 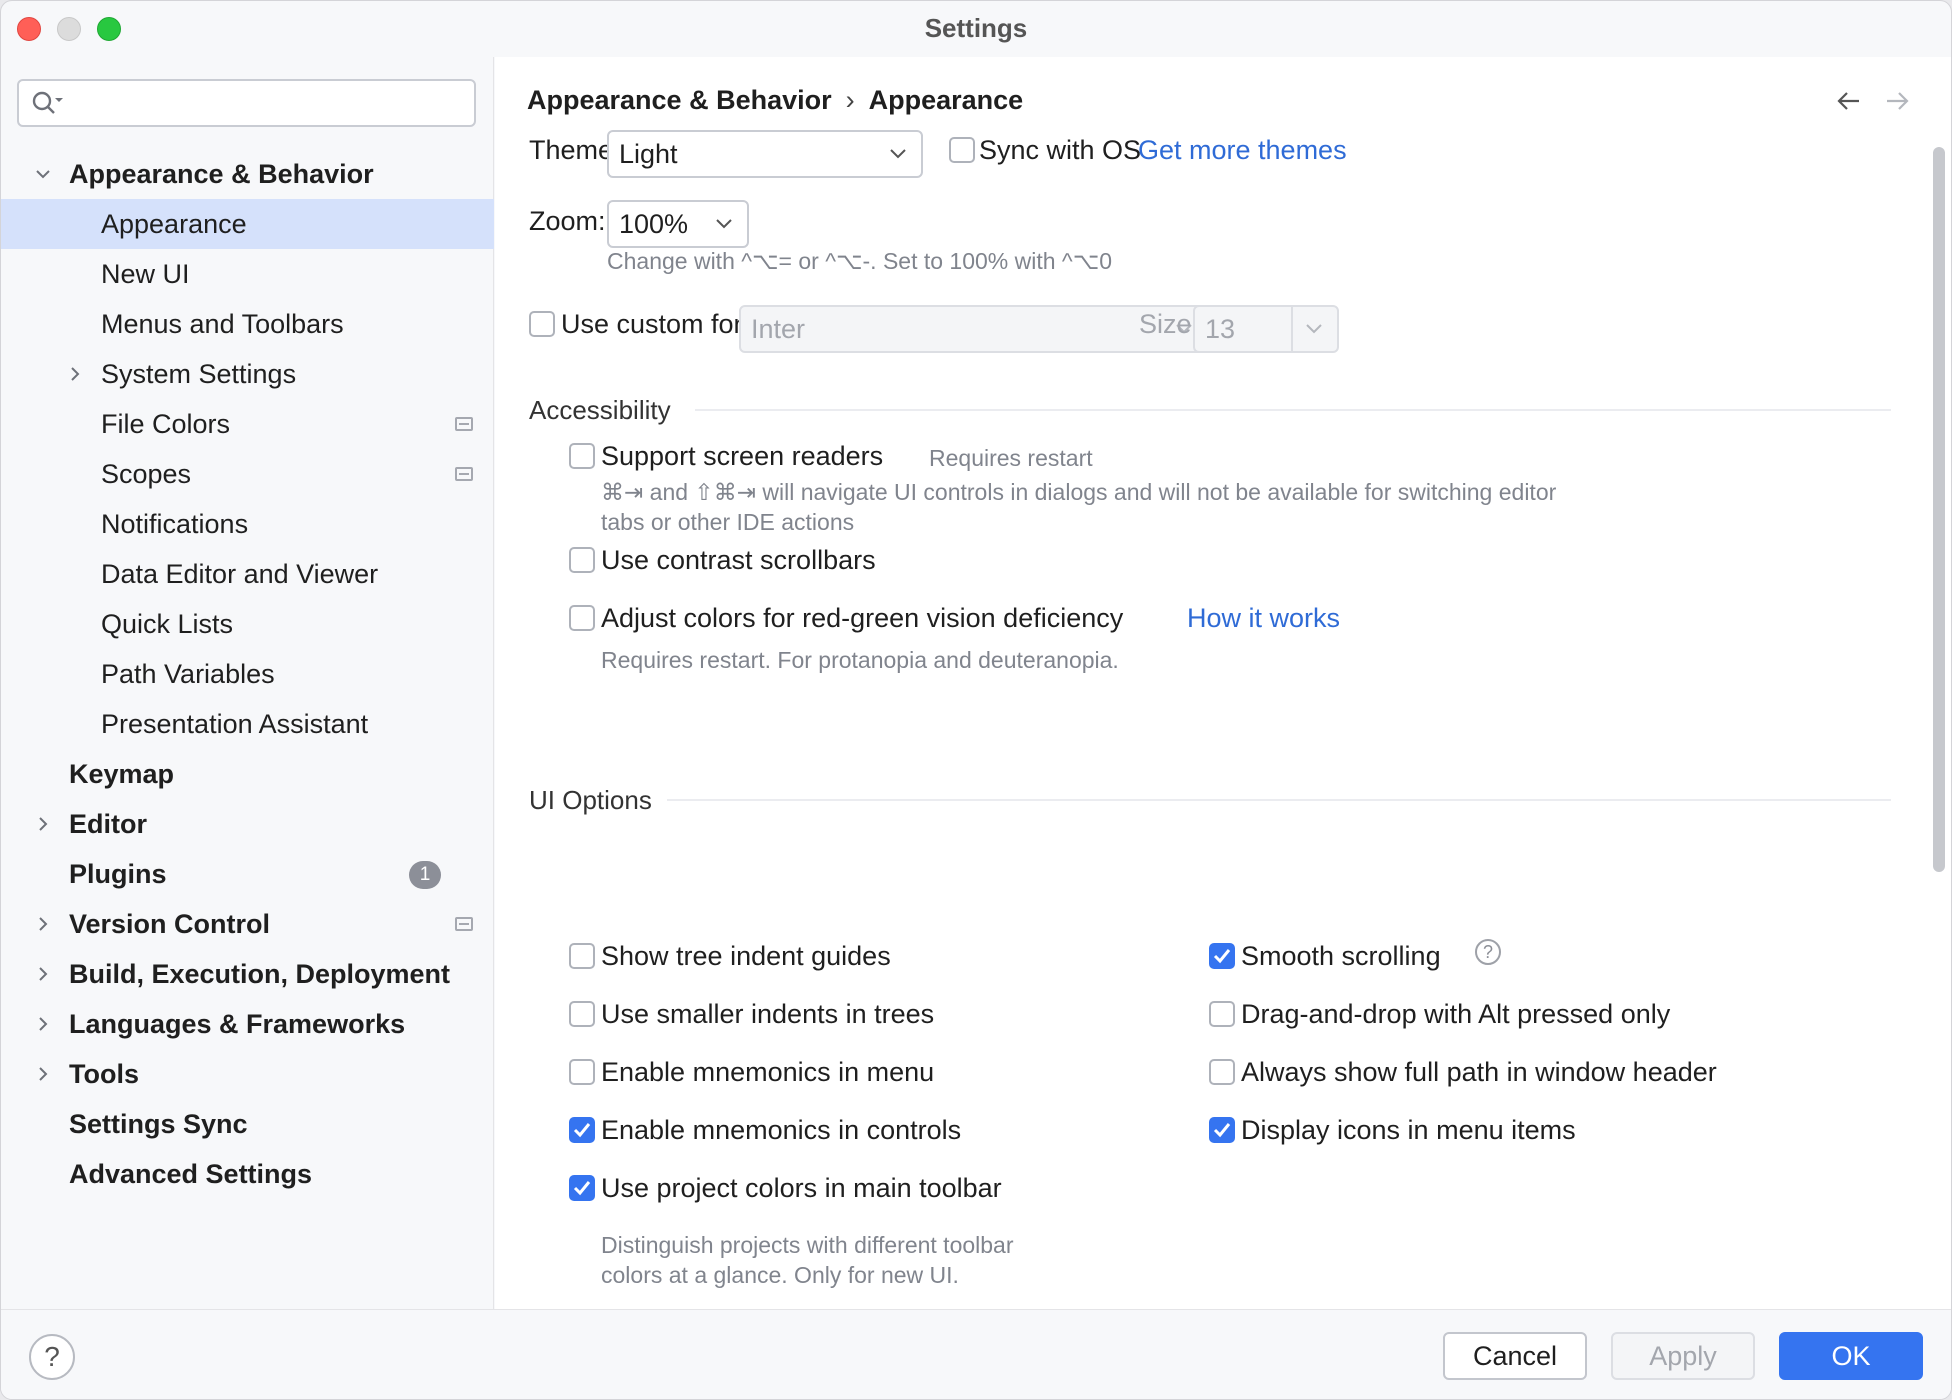 I want to click on sidebar-item: System Settings, so click(x=247, y=374).